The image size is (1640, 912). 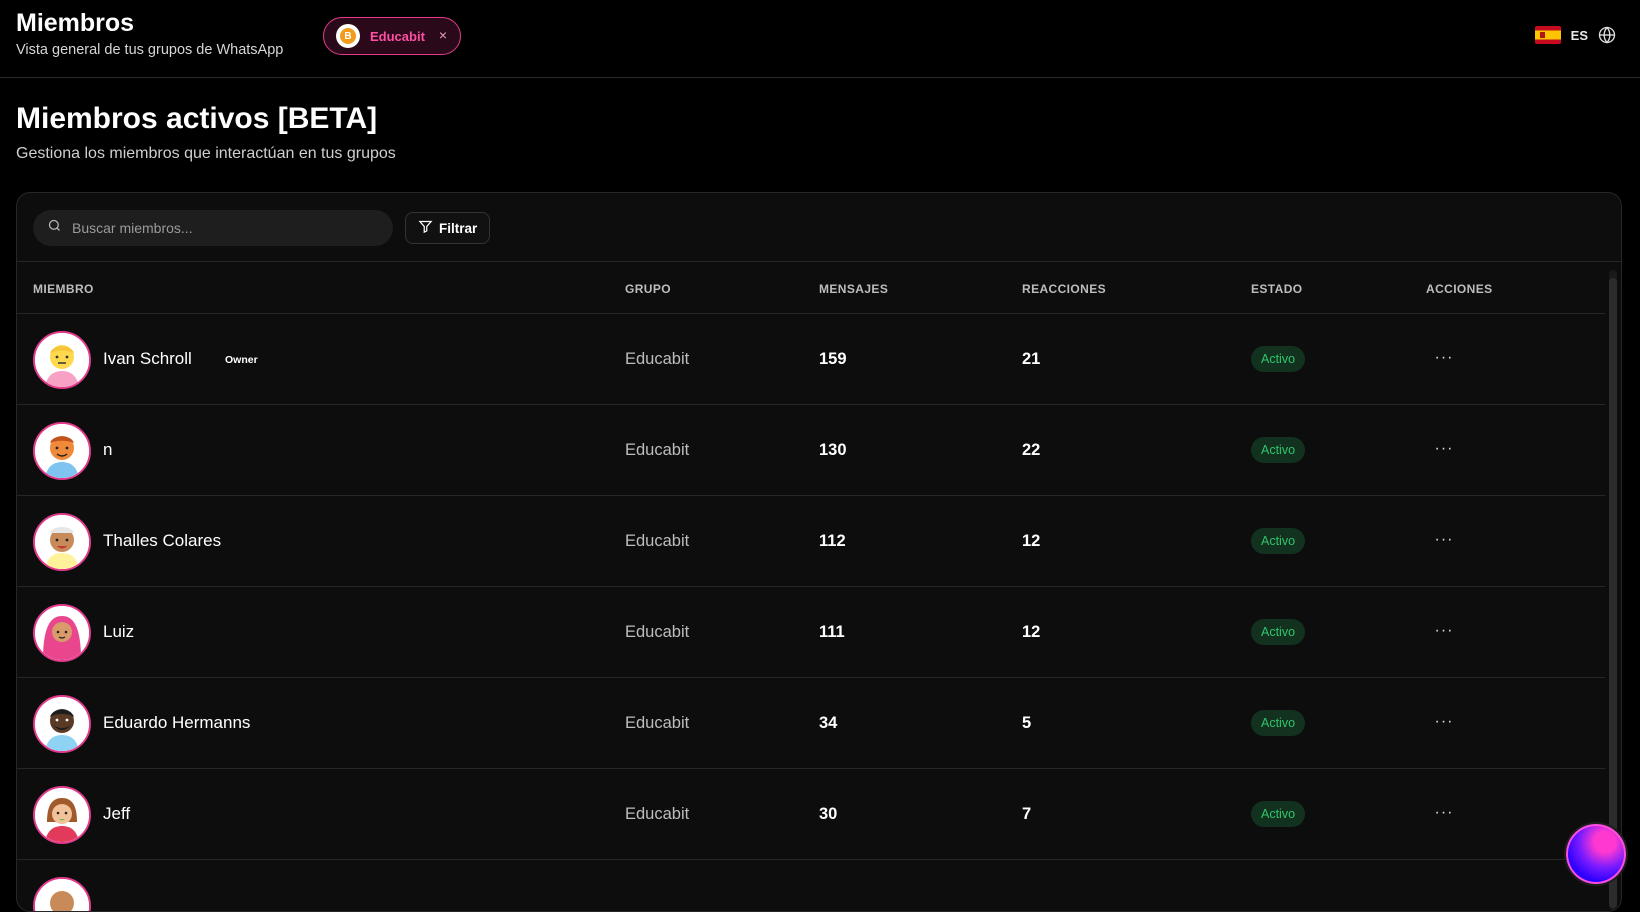 I want to click on language-selector: ES, so click(x=1575, y=35).